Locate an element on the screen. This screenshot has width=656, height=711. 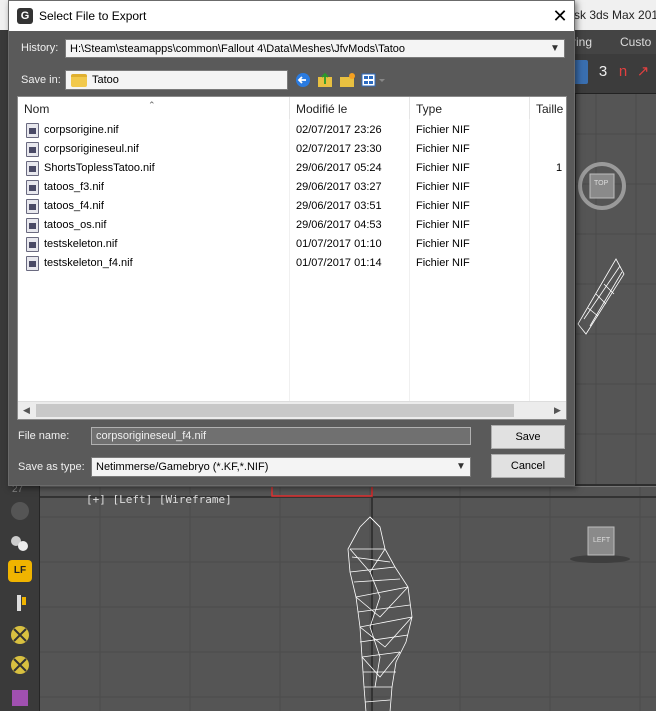
dialog-title: Select File to Export is located at coordinates (93, 16).